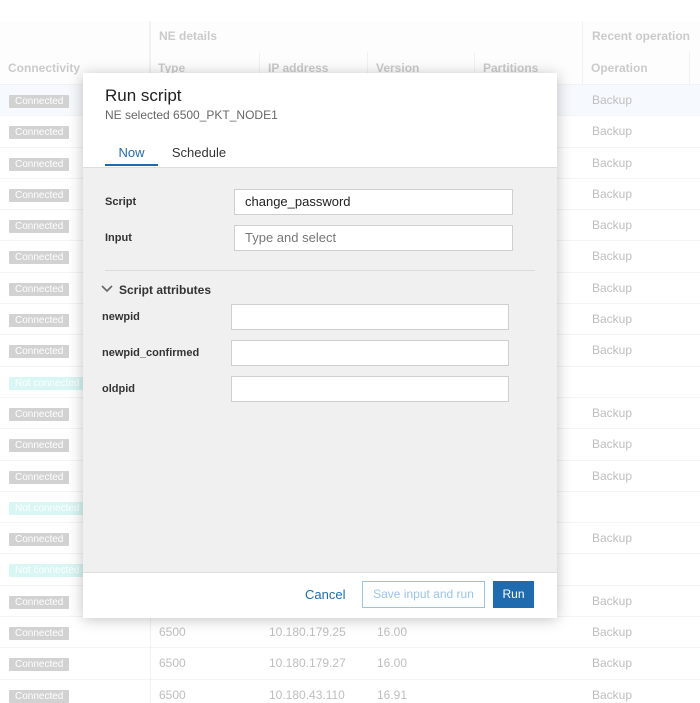 The width and height of the screenshot is (700, 703). What do you see at coordinates (373, 202) in the screenshot?
I see `script-field: change_password` at bounding box center [373, 202].